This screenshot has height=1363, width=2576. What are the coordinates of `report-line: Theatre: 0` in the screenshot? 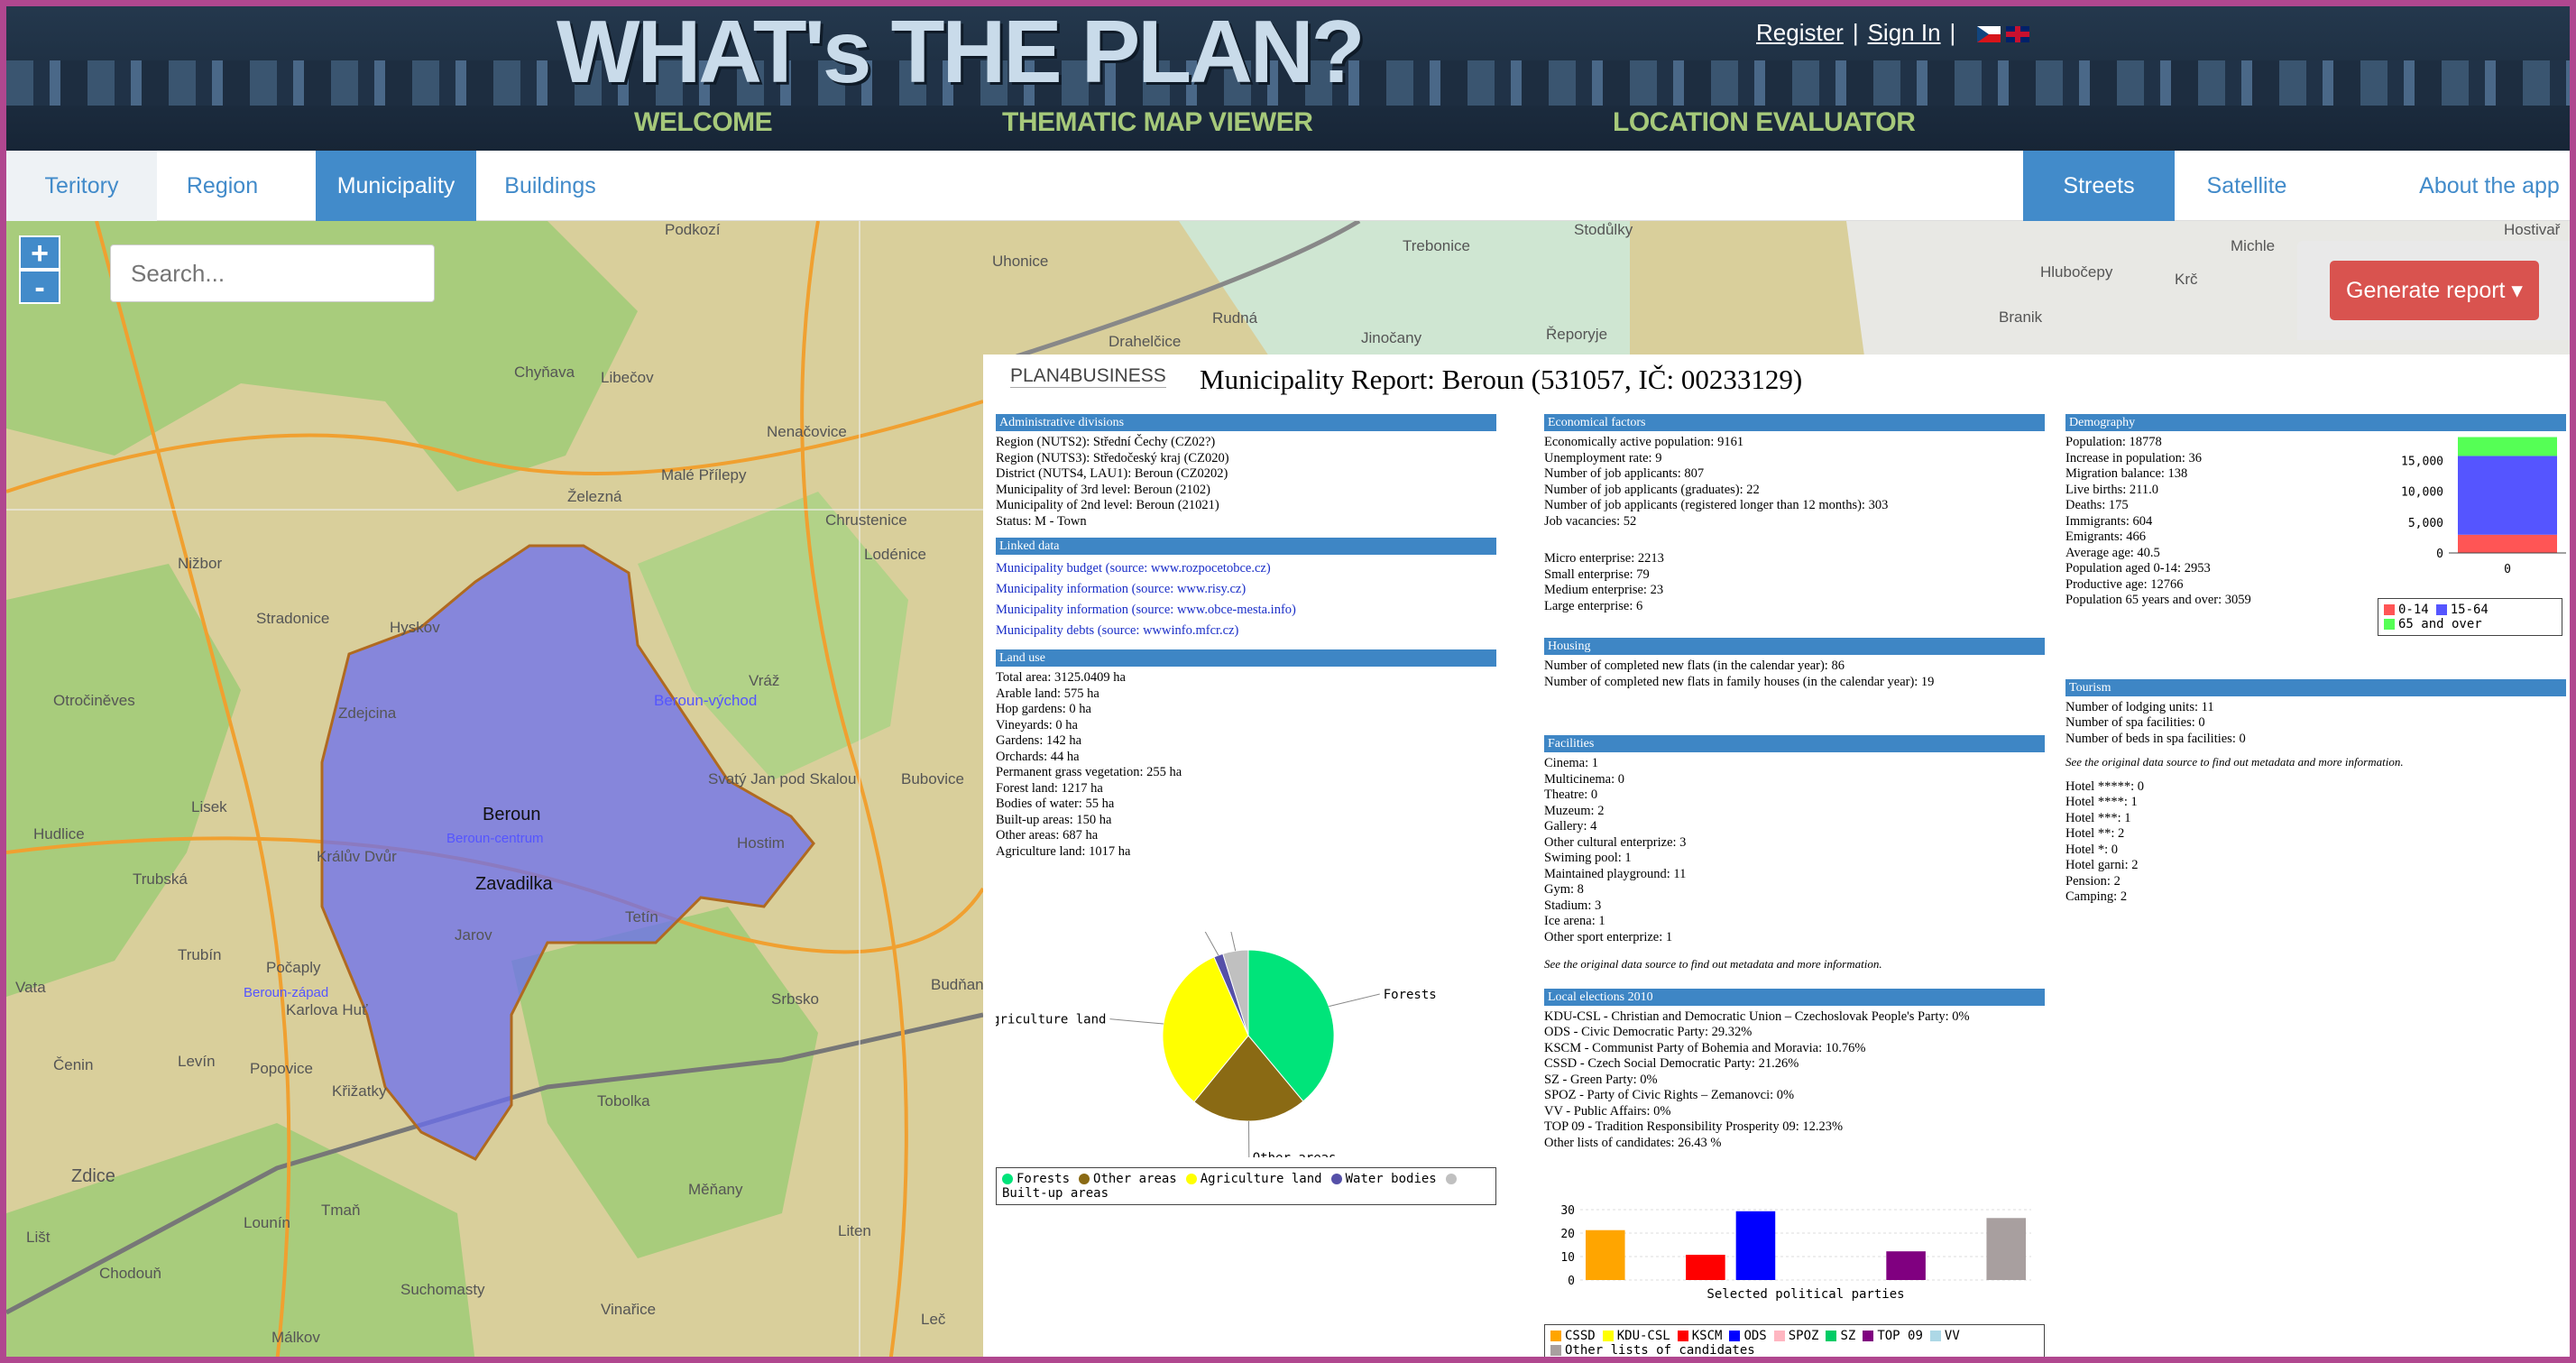 It's located at (1571, 794).